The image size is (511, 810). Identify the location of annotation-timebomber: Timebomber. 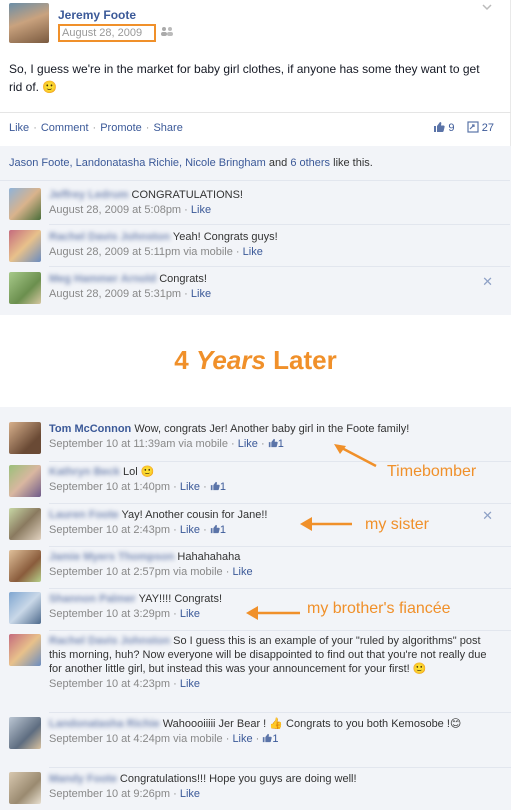
(432, 471).